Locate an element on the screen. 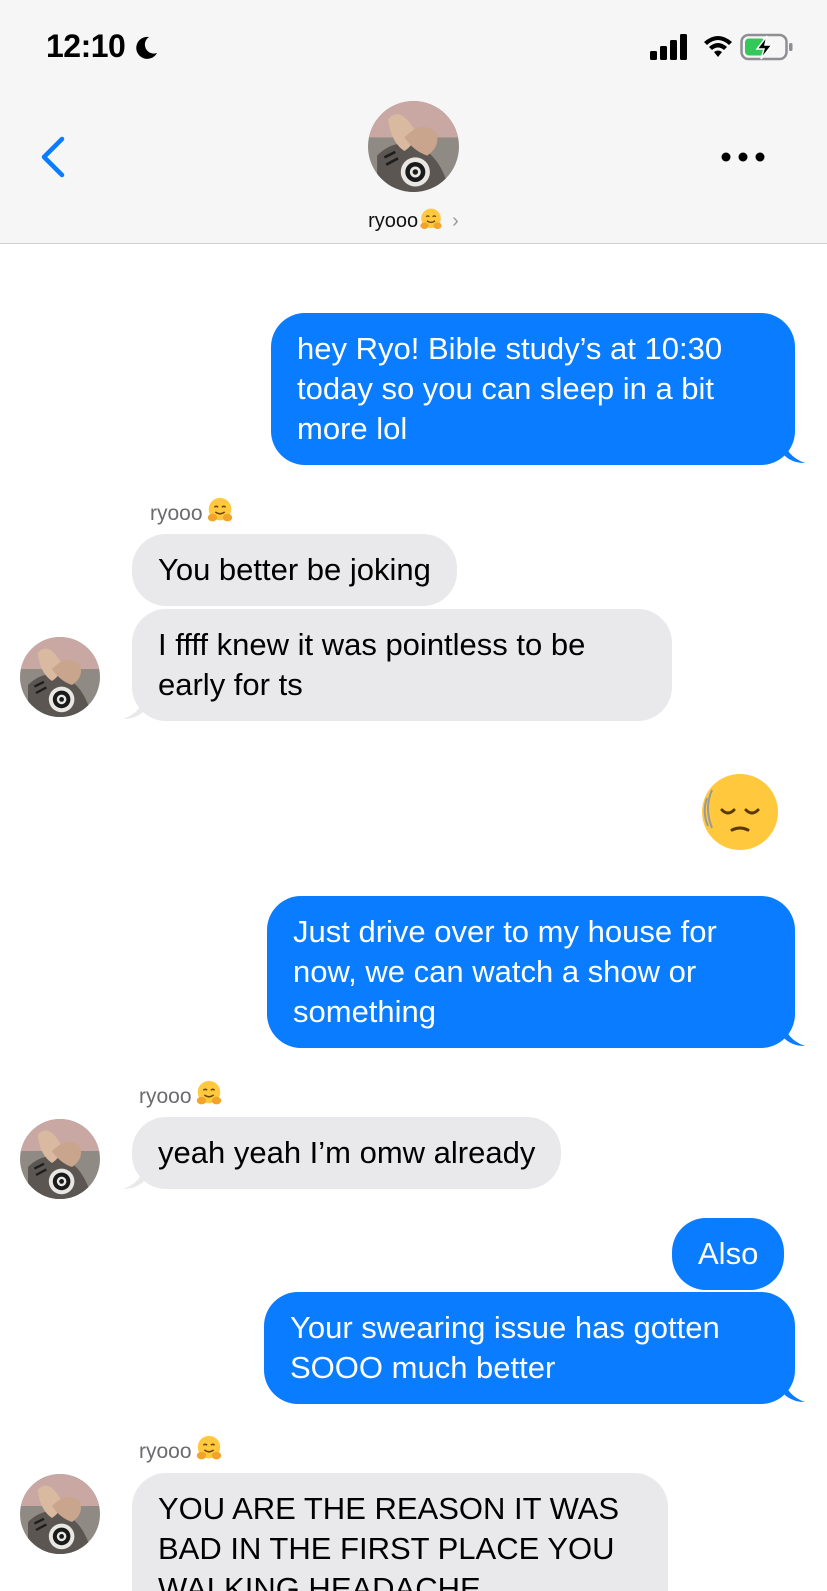 This screenshot has height=1591, width=827. status-time: 12:10 is located at coordinates (86, 46).